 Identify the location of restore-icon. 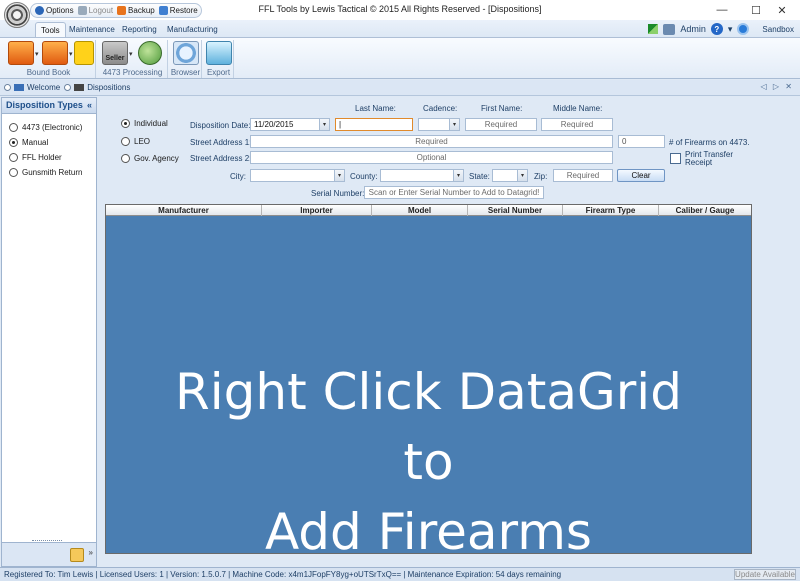
(163, 10).